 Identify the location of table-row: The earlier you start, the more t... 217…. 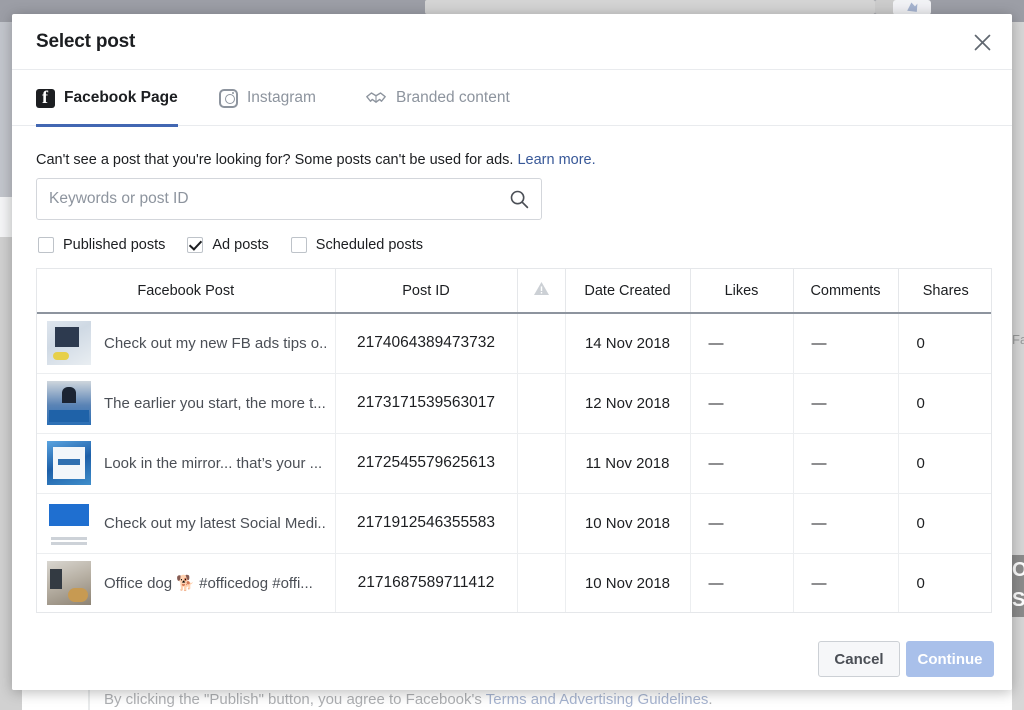
(514, 403).